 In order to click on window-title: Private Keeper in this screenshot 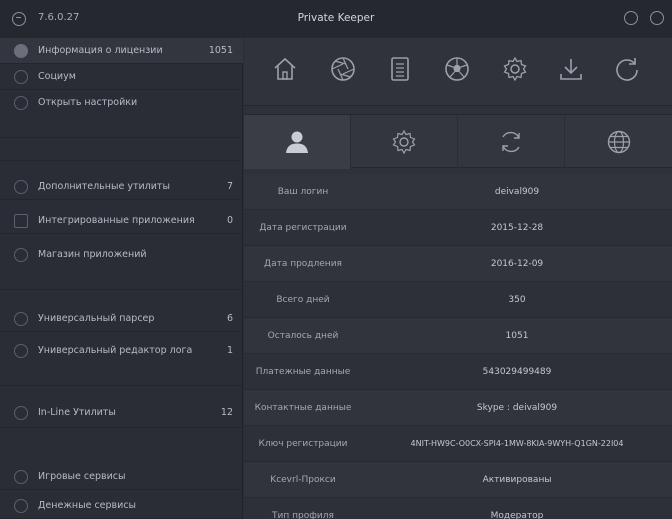, I will do `click(336, 18)`.